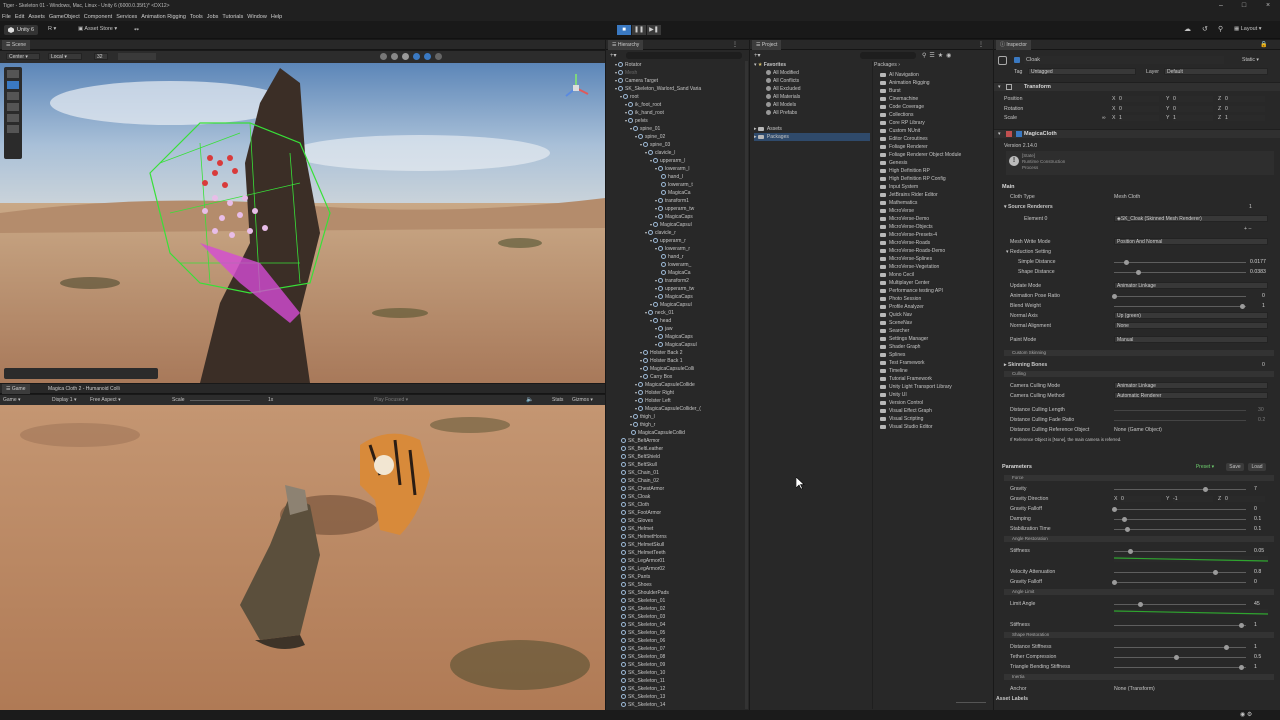 This screenshot has height=720, width=1280. I want to click on hierarchy-item: ▾ upperarm_l, so click(677, 161).